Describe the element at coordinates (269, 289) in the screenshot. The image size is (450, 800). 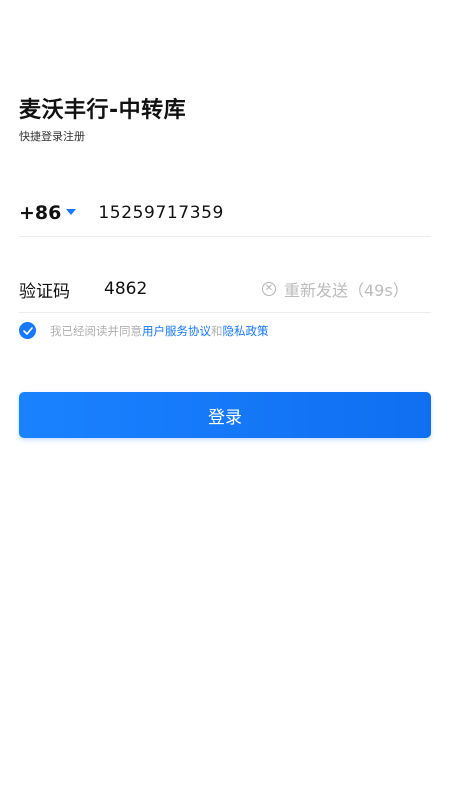
I see `clear-icon: ✕` at that location.